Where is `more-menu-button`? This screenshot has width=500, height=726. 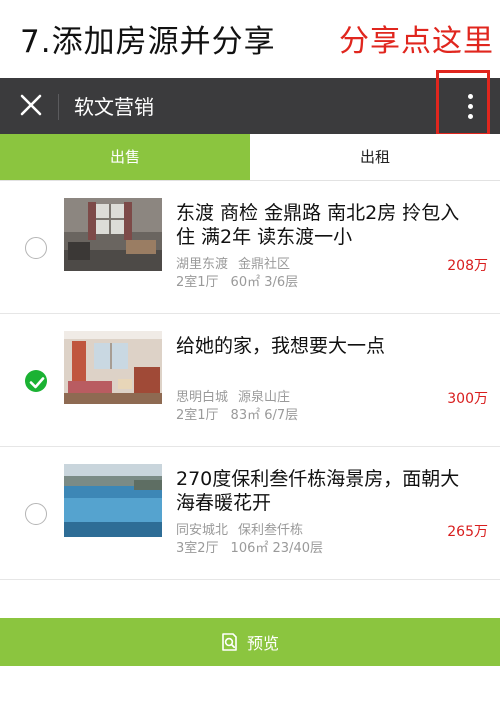
more-menu-button is located at coordinates (470, 106).